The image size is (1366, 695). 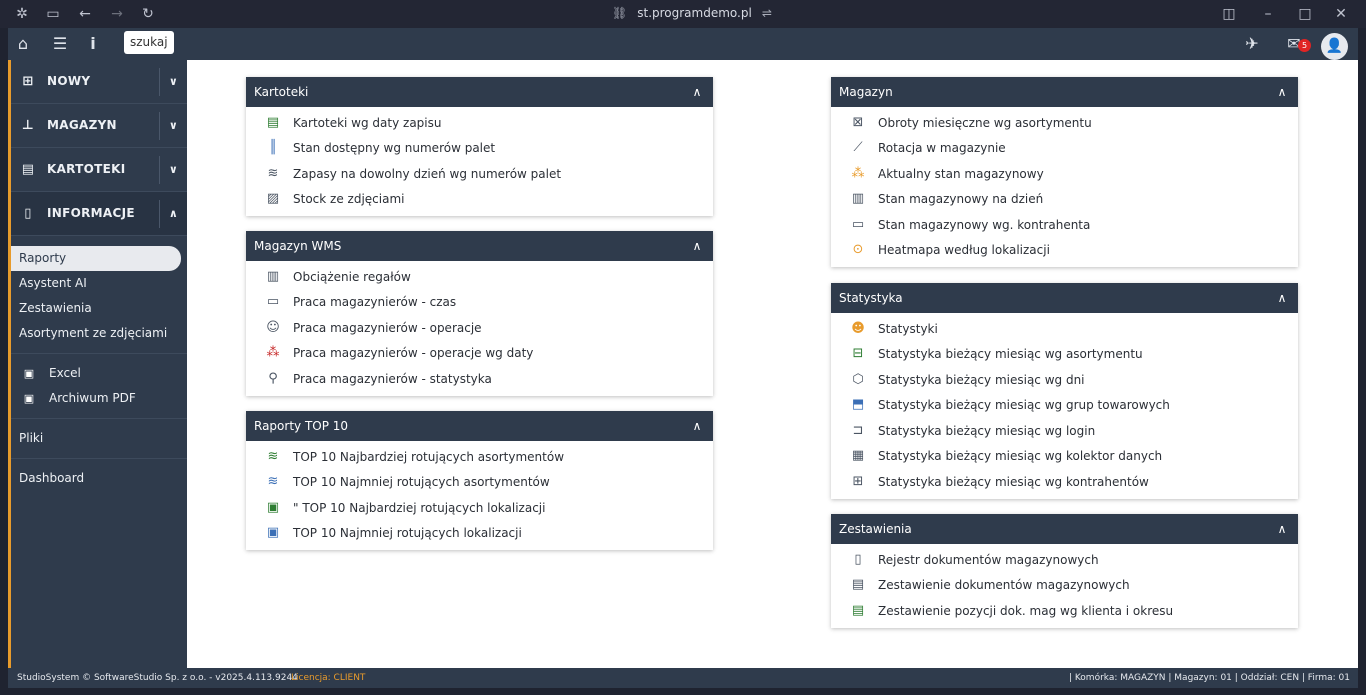 I want to click on maximize-icon: □, so click(x=1305, y=14).